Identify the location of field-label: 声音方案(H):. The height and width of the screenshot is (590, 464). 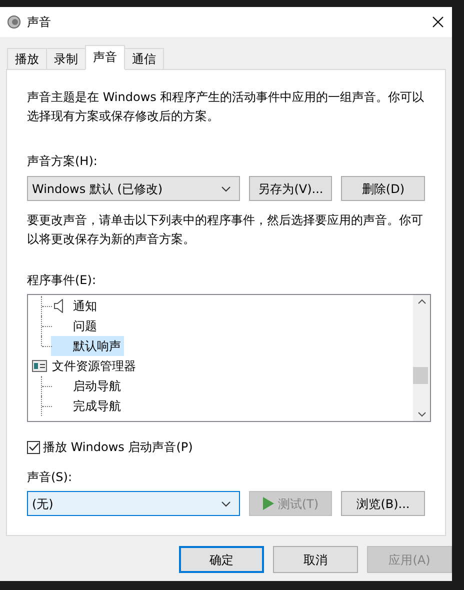
(62, 161).